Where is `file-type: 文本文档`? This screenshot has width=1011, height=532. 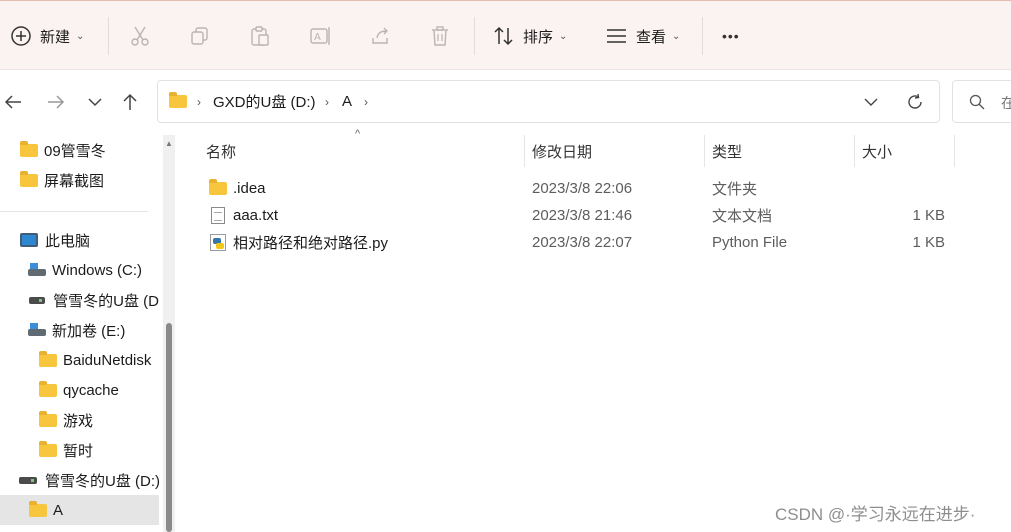 file-type: 文本文档 is located at coordinates (742, 216).